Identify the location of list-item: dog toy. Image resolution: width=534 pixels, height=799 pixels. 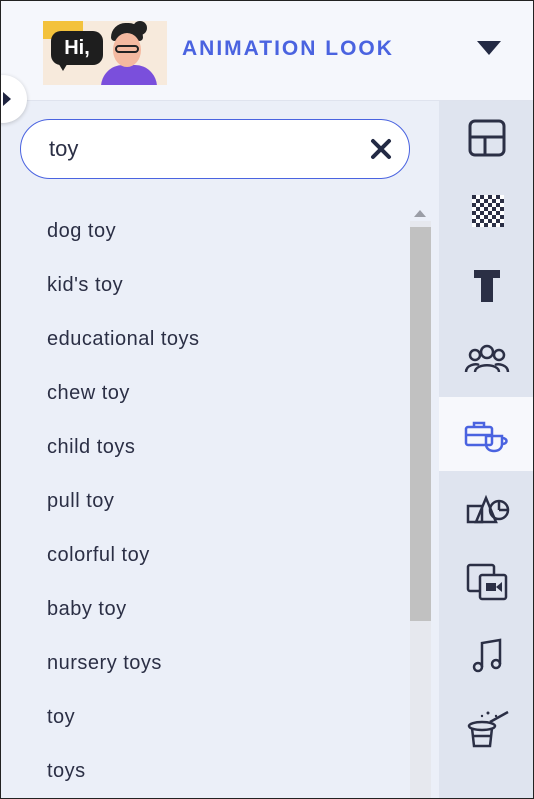
(81, 231).